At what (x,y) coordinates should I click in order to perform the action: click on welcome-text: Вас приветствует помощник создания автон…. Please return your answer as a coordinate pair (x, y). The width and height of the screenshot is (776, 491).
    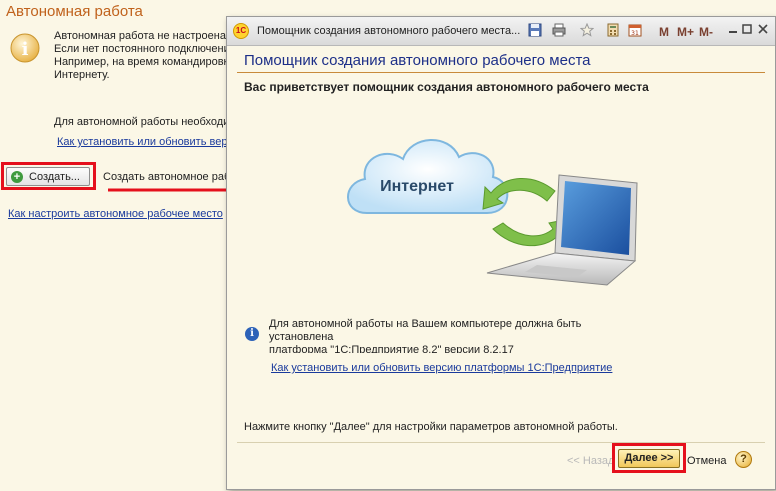
    Looking at the image, I should click on (446, 87).